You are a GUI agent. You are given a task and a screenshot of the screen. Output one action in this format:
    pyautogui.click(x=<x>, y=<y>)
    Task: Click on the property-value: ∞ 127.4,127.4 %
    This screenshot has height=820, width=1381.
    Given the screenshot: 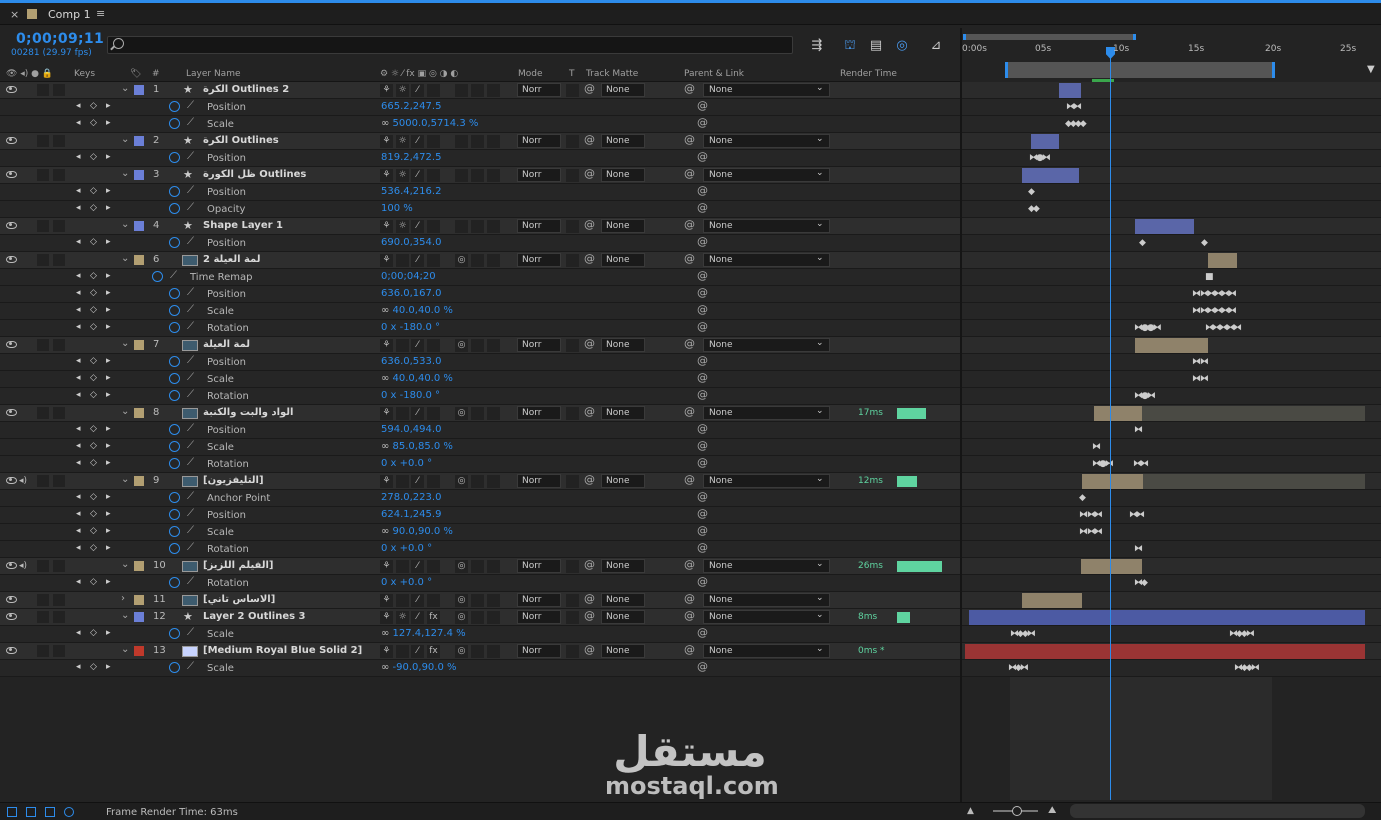 What is the action you would take?
    pyautogui.click(x=423, y=633)
    